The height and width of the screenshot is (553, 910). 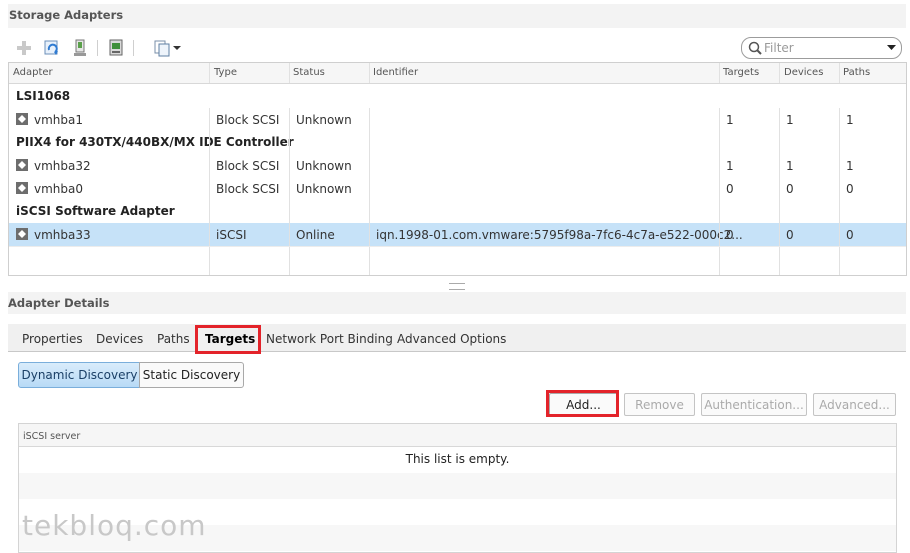 I want to click on column-header-status: Status, so click(x=309, y=72).